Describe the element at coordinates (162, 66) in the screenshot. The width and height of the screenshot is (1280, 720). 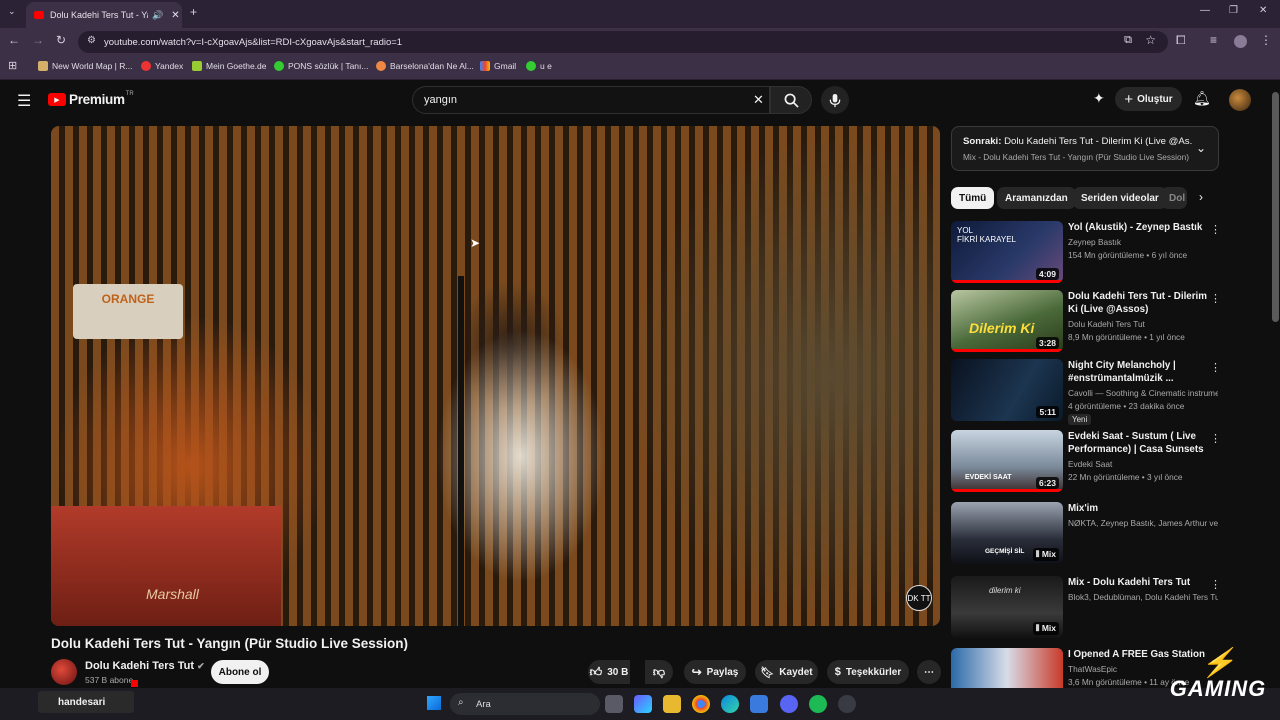
I see `bookmark-item: Yandex` at that location.